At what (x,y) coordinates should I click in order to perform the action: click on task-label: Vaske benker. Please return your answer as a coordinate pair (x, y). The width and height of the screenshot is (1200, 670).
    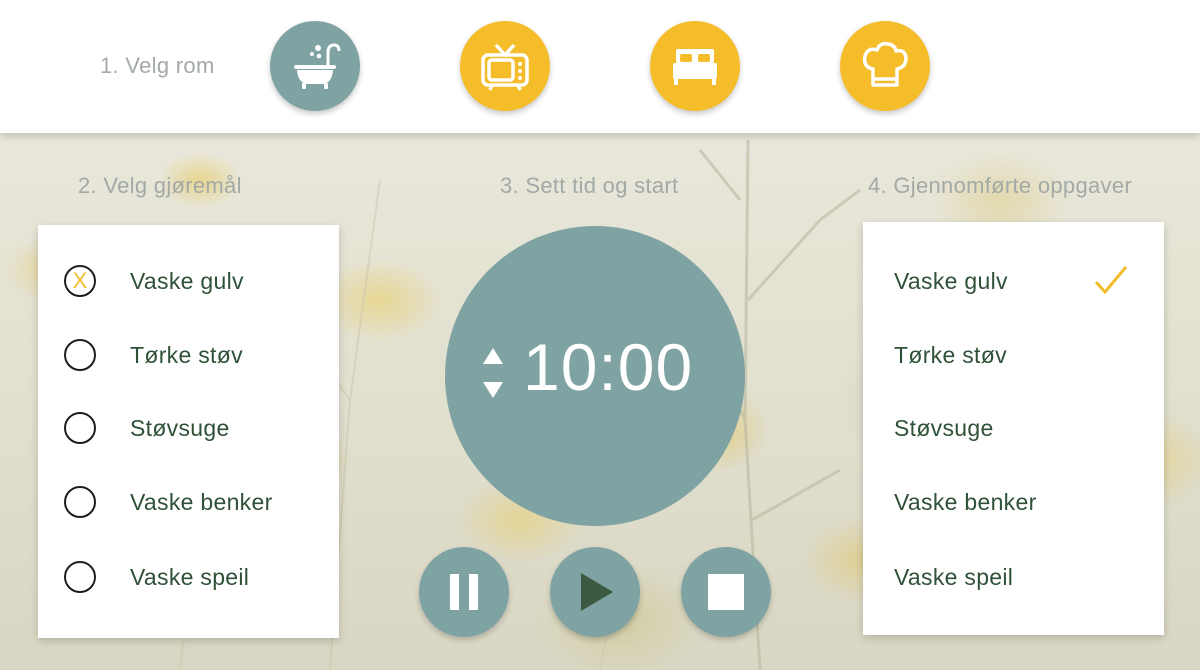
    Looking at the image, I should click on (201, 501).